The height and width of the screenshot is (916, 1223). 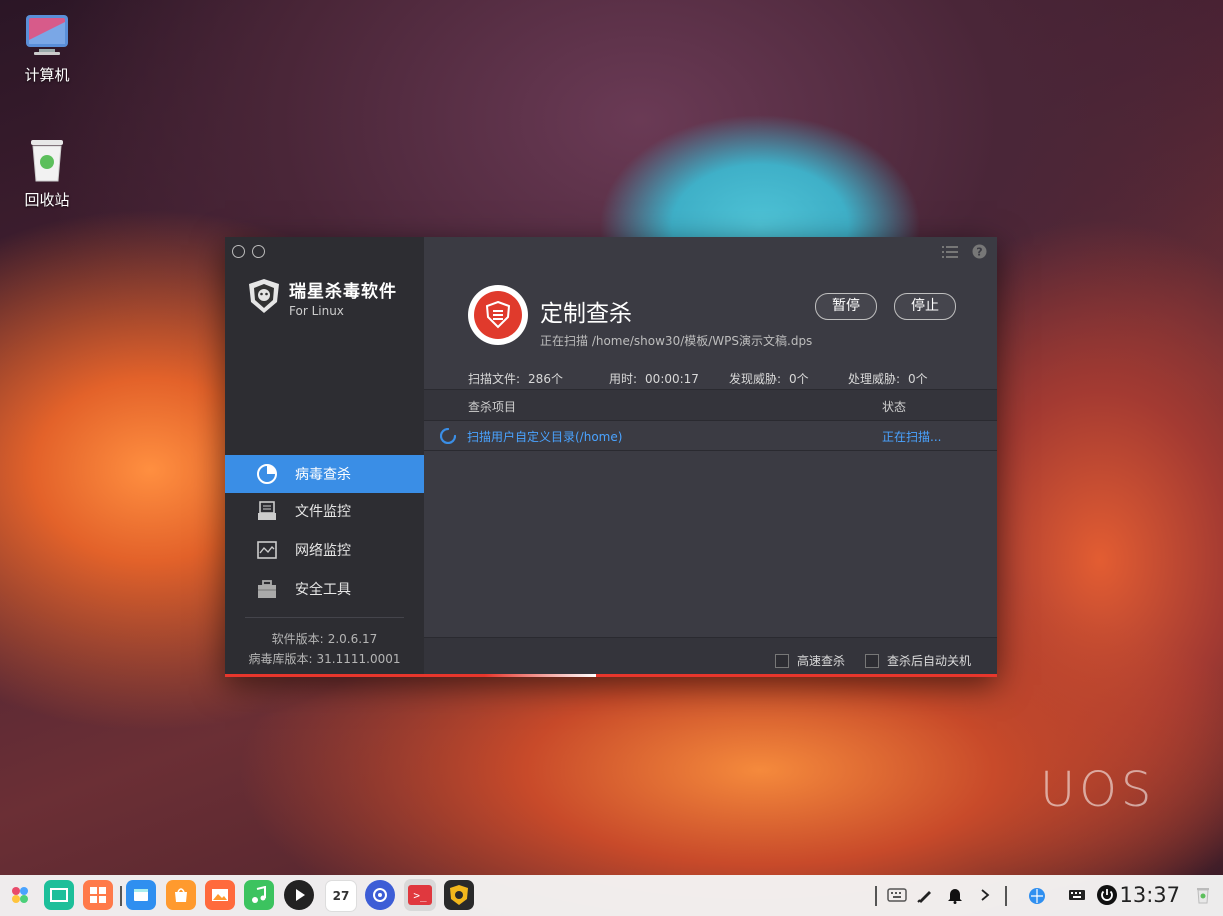 I want to click on document-tray-icon, so click(x=267, y=511).